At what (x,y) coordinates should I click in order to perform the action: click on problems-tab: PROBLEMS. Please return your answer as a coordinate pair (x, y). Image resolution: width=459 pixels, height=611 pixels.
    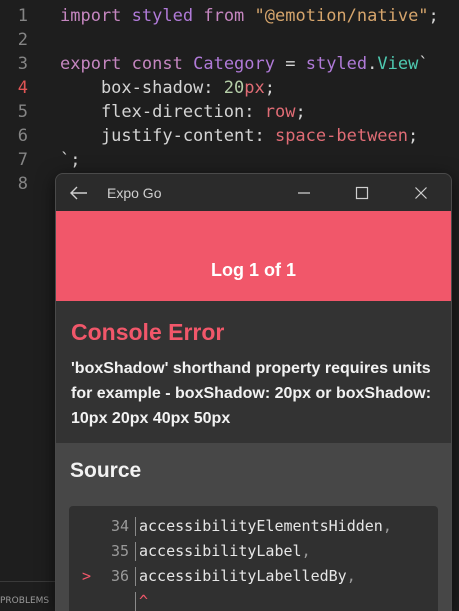
    Looking at the image, I should click on (27, 596).